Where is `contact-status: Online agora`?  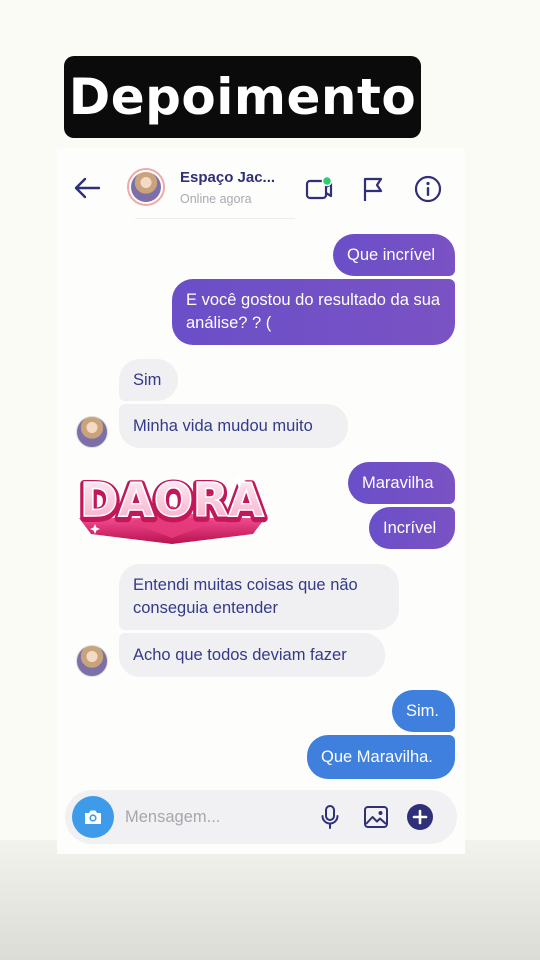
contact-status: Online agora is located at coordinates (216, 199).